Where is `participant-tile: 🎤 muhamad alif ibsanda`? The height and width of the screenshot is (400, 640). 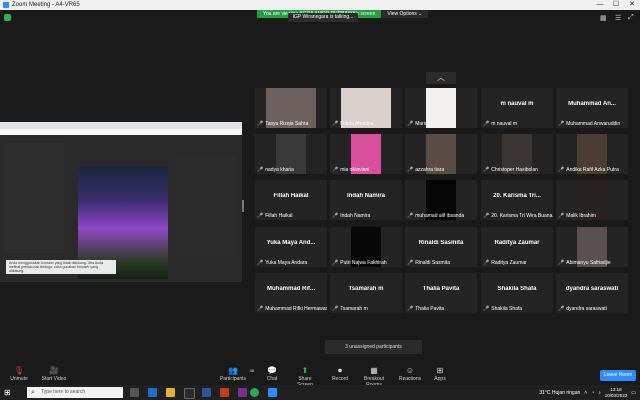 participant-tile: 🎤 muhamad alif ibsanda is located at coordinates (441, 200).